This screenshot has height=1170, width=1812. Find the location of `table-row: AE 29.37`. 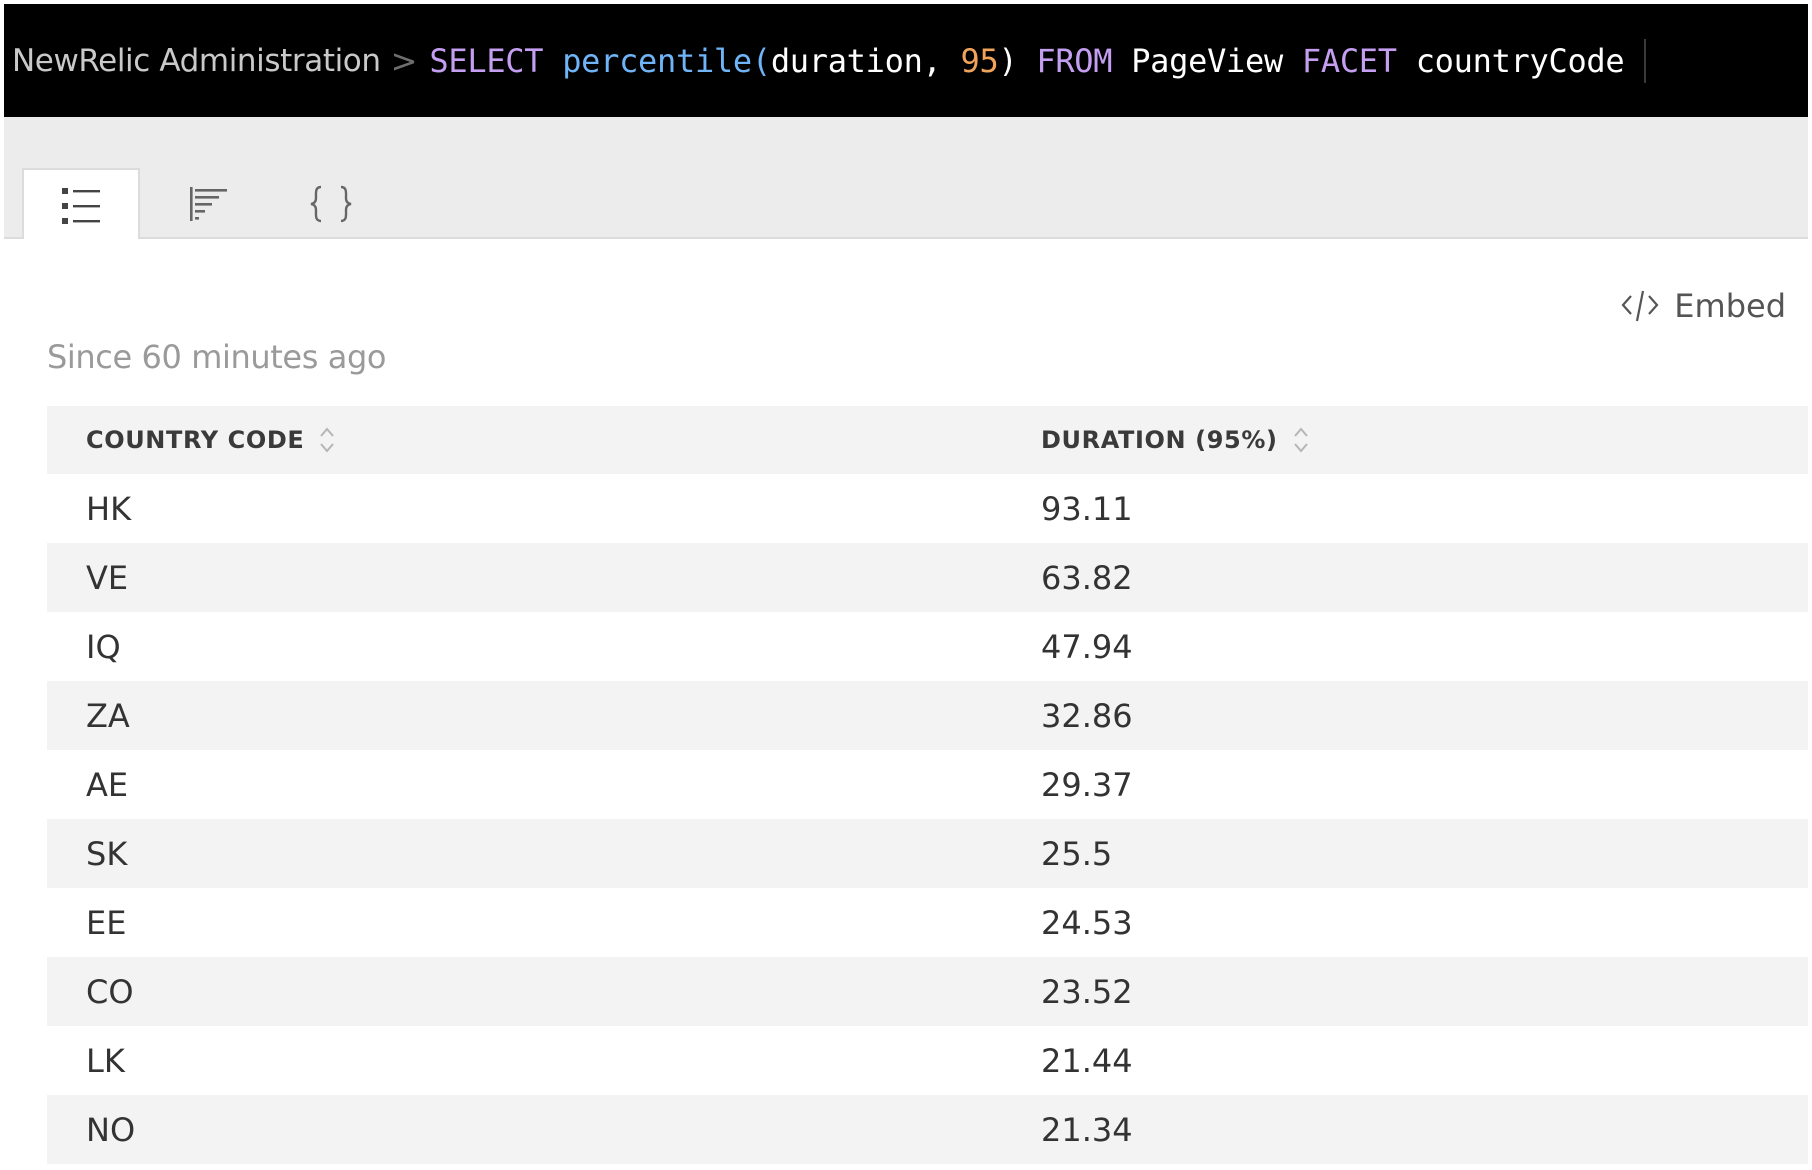

table-row: AE 29.37 is located at coordinates (927, 784).